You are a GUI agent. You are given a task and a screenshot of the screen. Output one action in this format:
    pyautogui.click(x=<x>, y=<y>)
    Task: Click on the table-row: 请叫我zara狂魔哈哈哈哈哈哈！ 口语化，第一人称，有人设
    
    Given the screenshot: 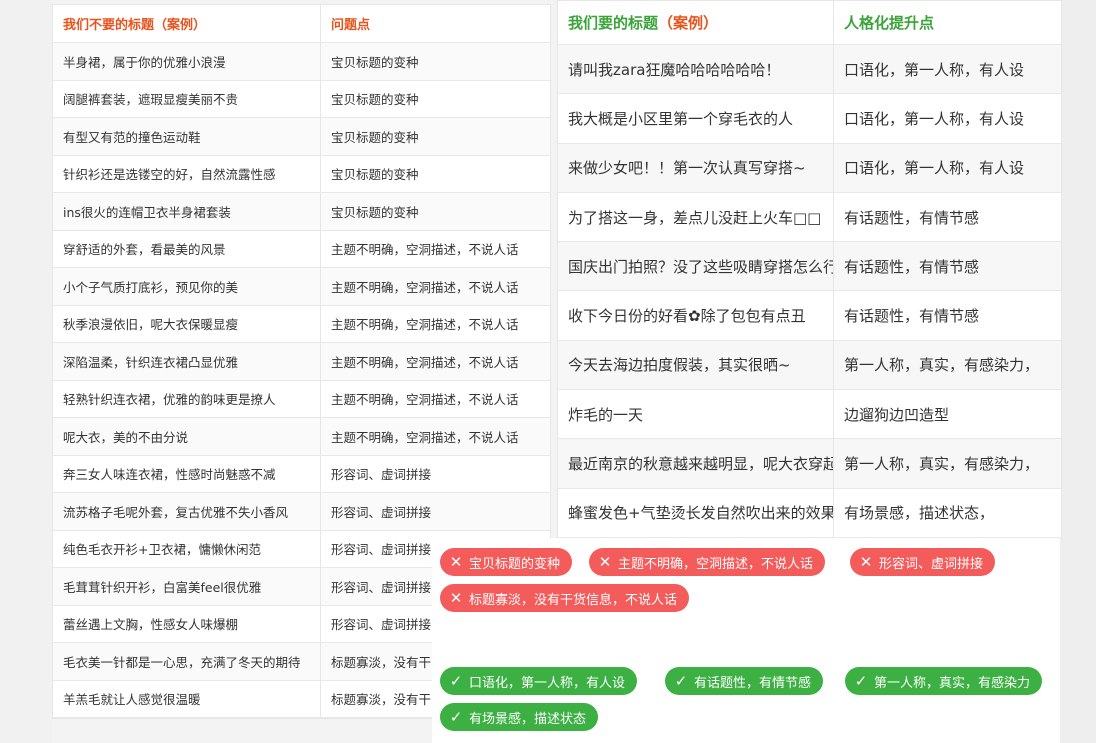 What is the action you would take?
    pyautogui.click(x=809, y=70)
    